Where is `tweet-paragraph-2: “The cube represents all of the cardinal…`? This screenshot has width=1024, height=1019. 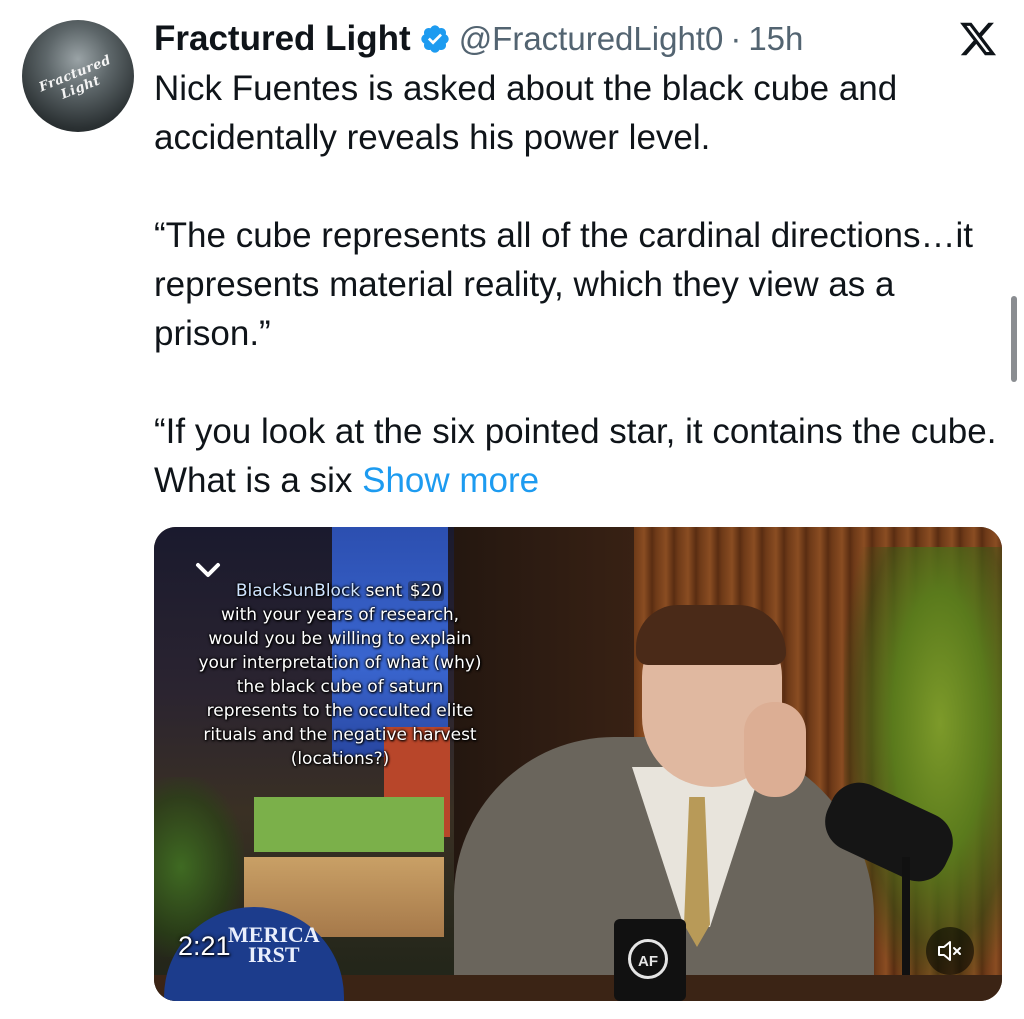
tweet-paragraph-2: “The cube represents all of the cardinal… is located at coordinates (564, 284).